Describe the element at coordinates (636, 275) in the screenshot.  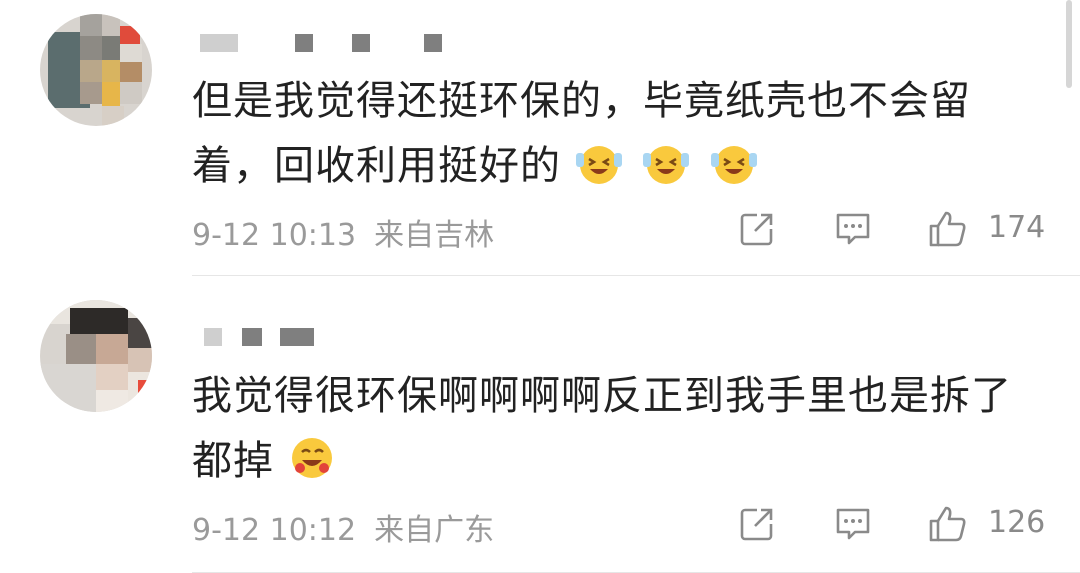
I see `divider` at that location.